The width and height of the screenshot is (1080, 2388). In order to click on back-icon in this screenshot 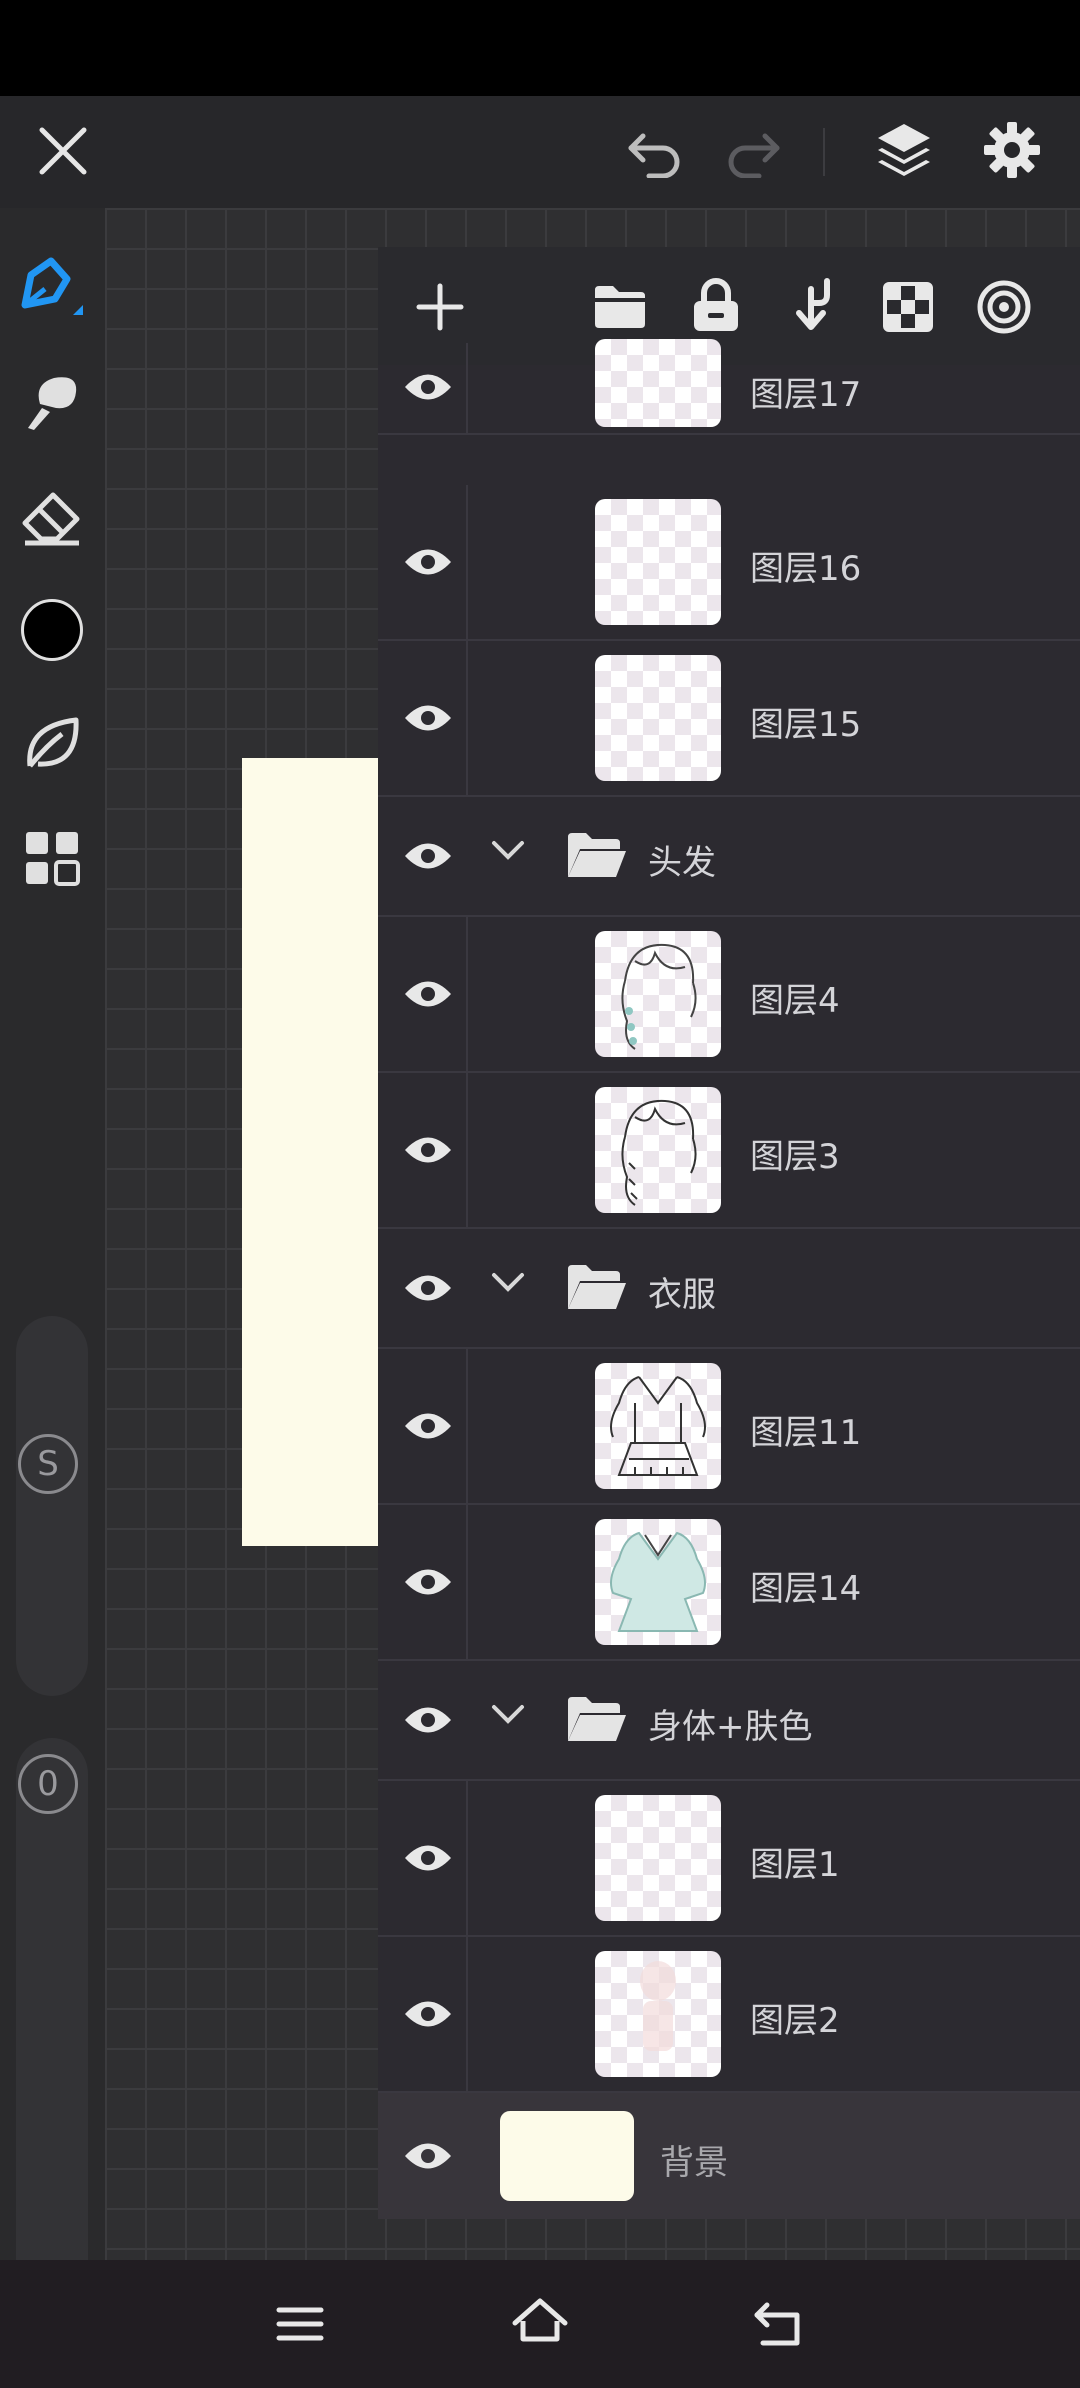, I will do `click(780, 2324)`.